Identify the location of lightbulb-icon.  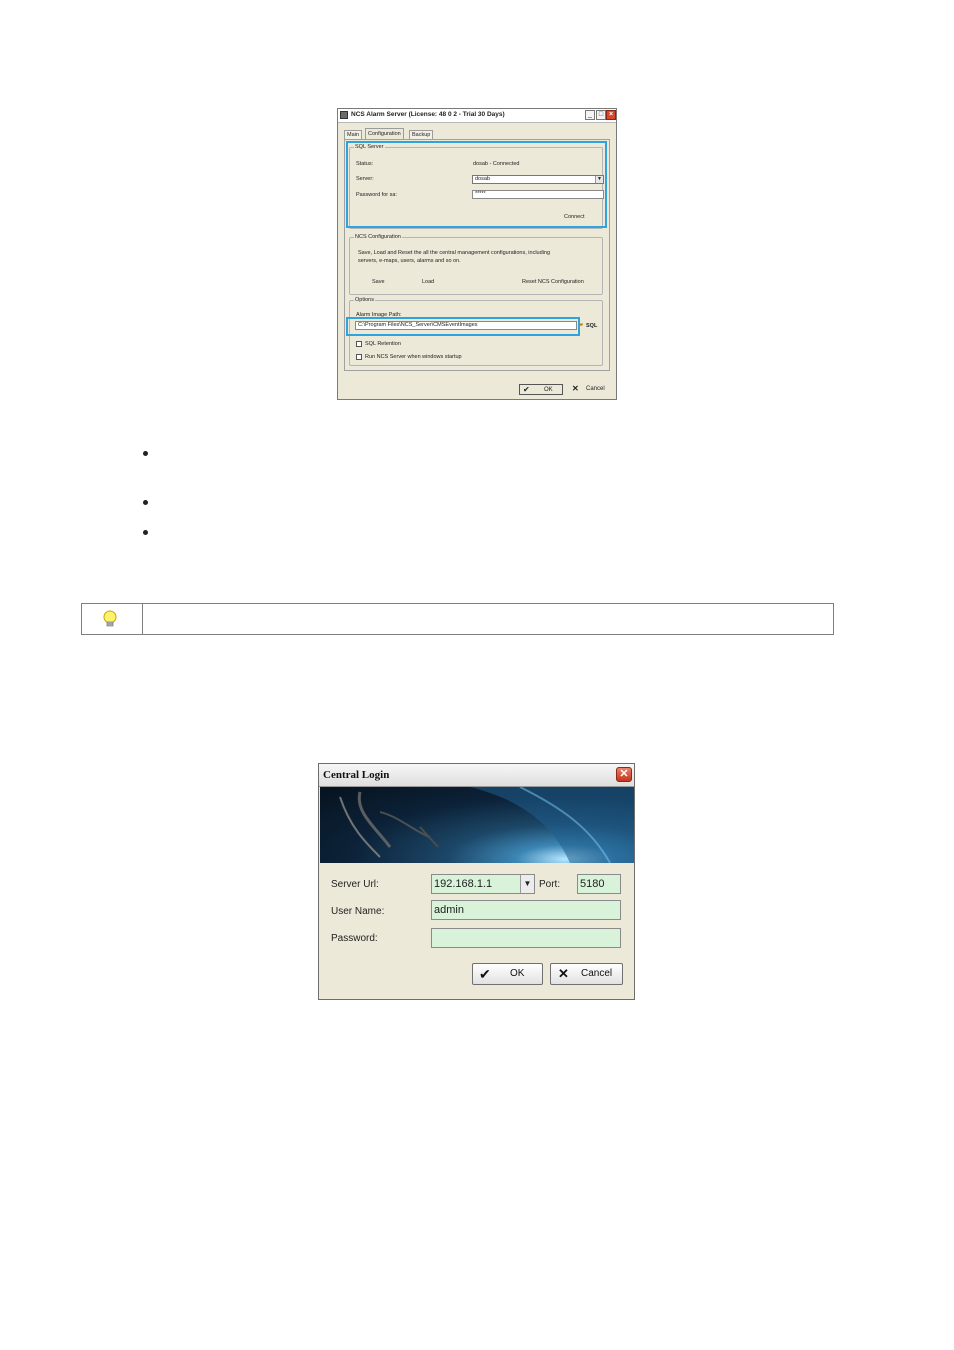
(110, 618).